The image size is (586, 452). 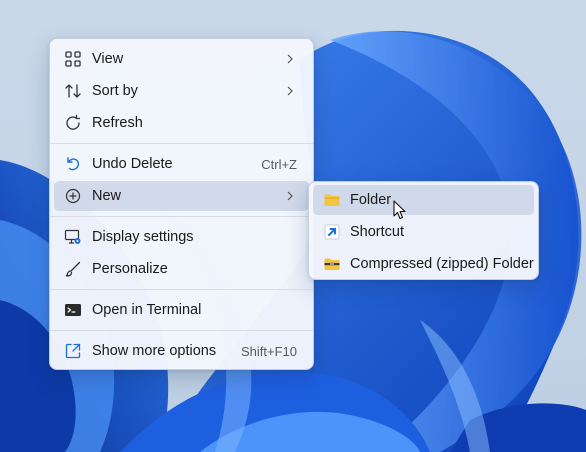 What do you see at coordinates (181, 91) in the screenshot?
I see `menu-item-sort-by: Sort by` at bounding box center [181, 91].